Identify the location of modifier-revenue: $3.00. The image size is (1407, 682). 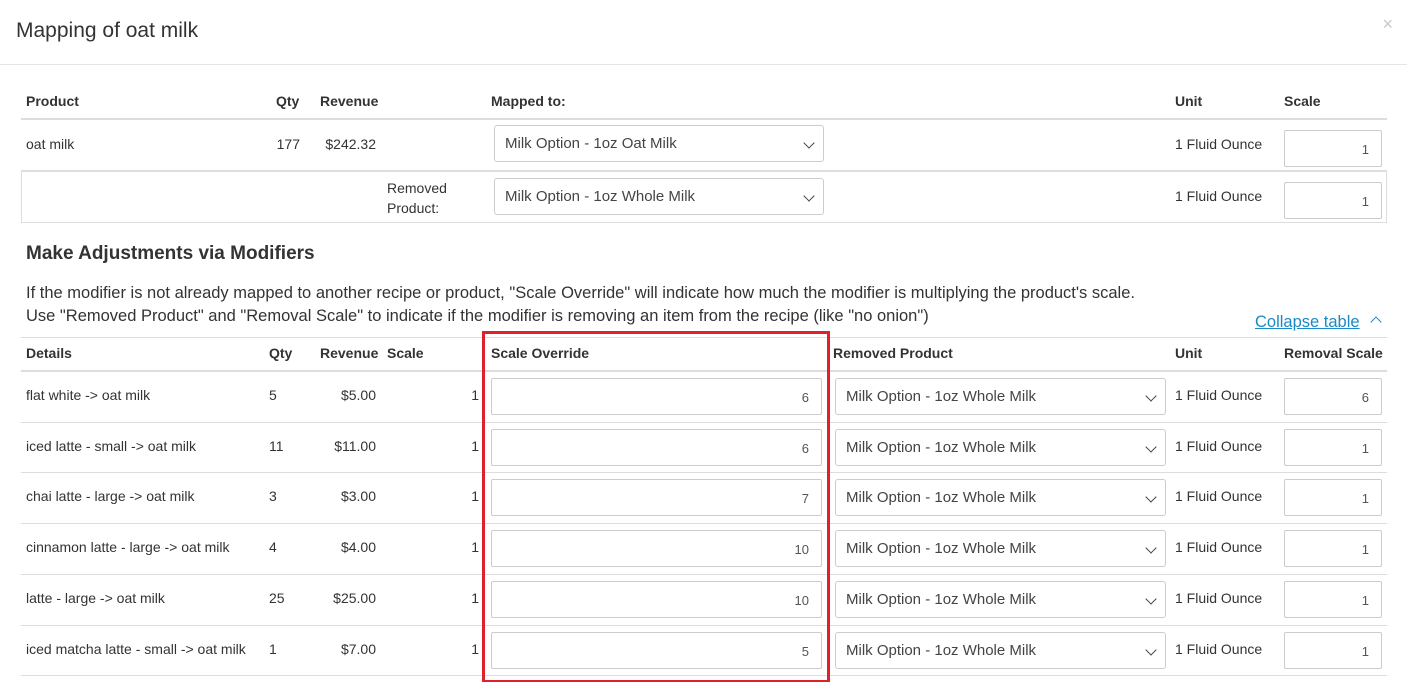
(358, 496).